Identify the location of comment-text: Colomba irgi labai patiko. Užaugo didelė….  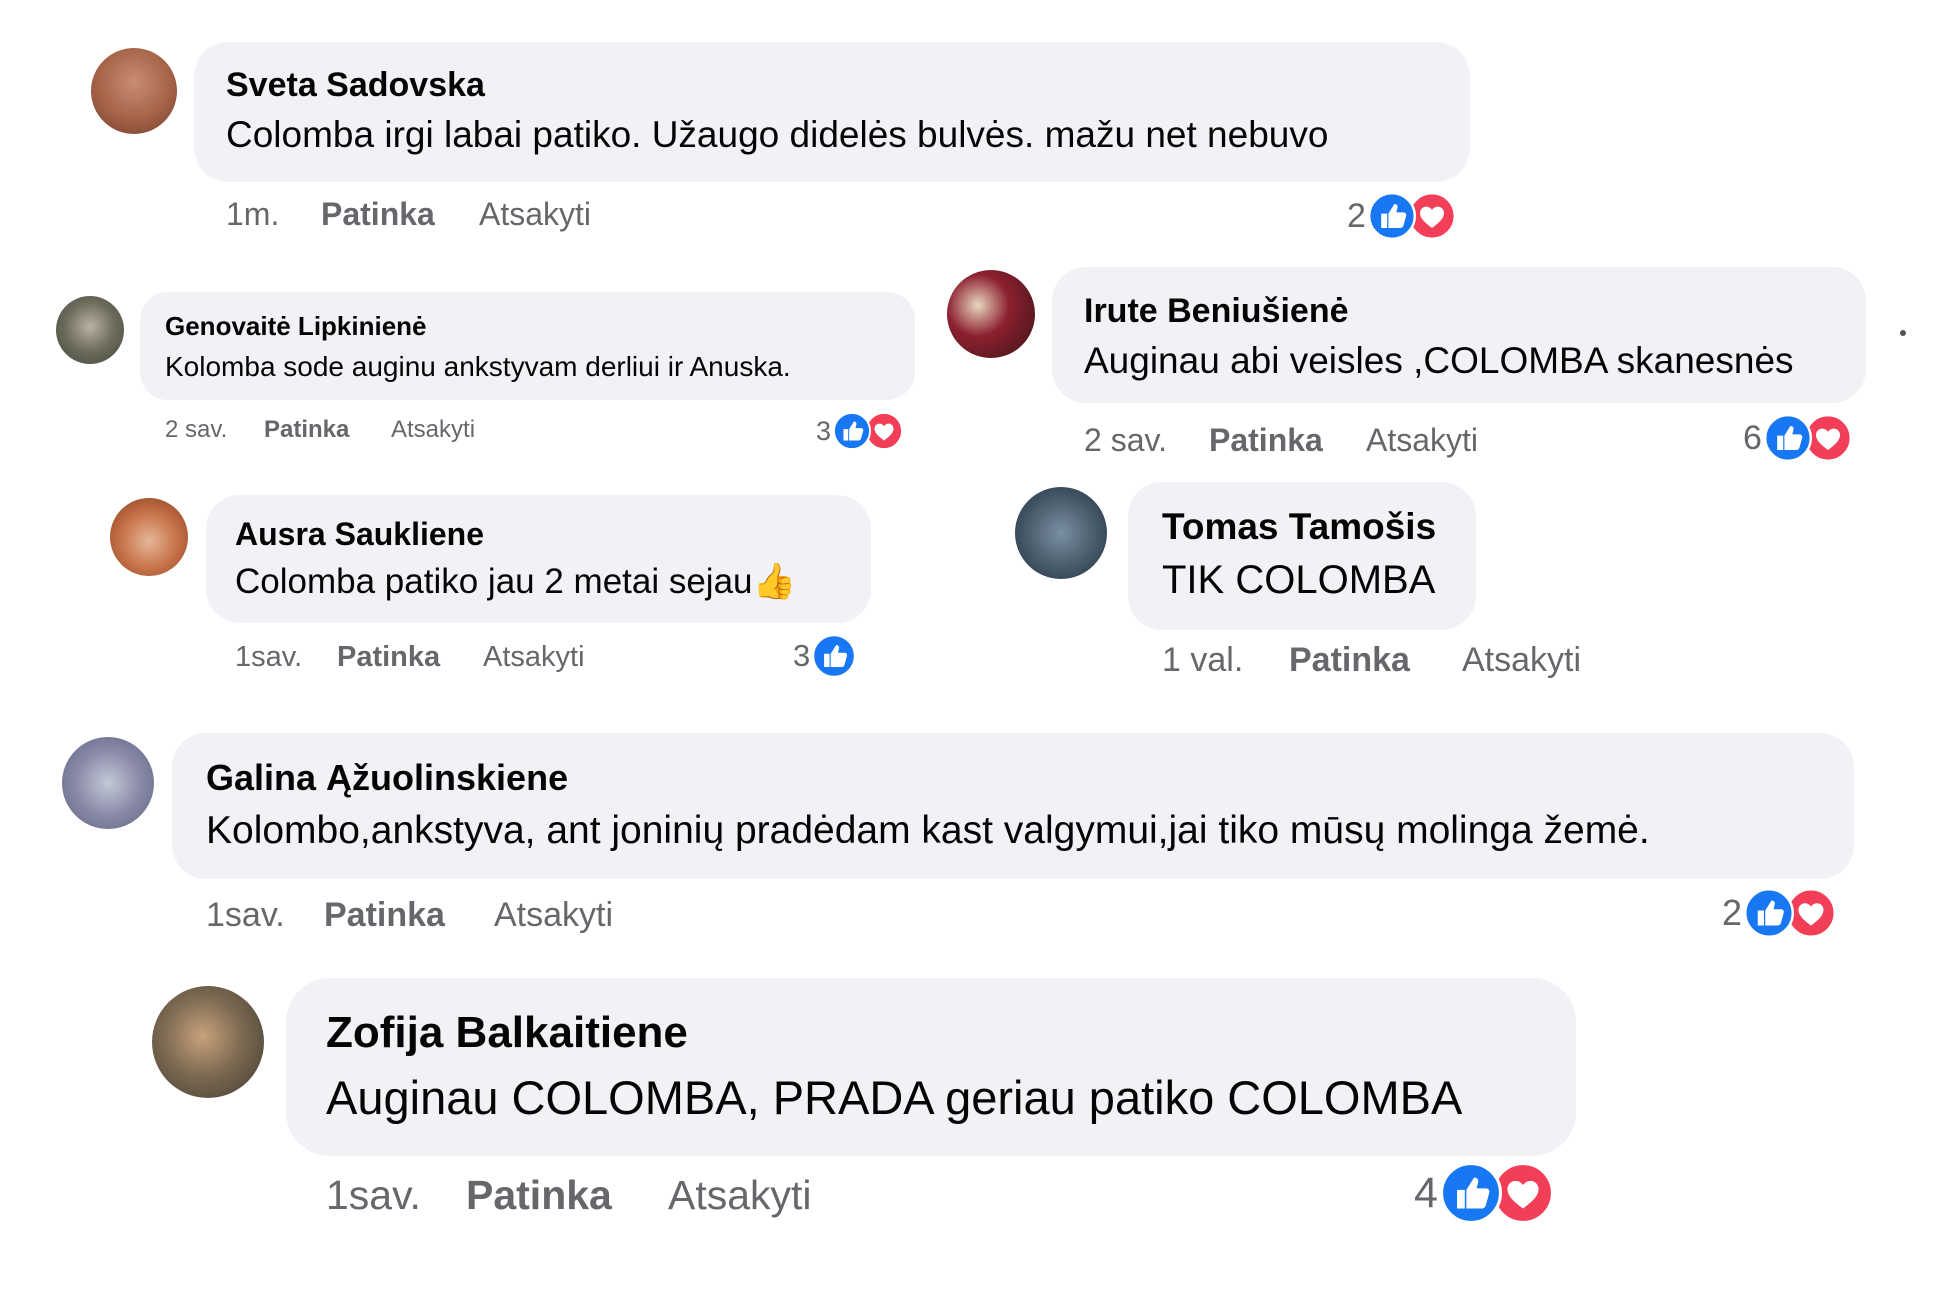
(777, 134).